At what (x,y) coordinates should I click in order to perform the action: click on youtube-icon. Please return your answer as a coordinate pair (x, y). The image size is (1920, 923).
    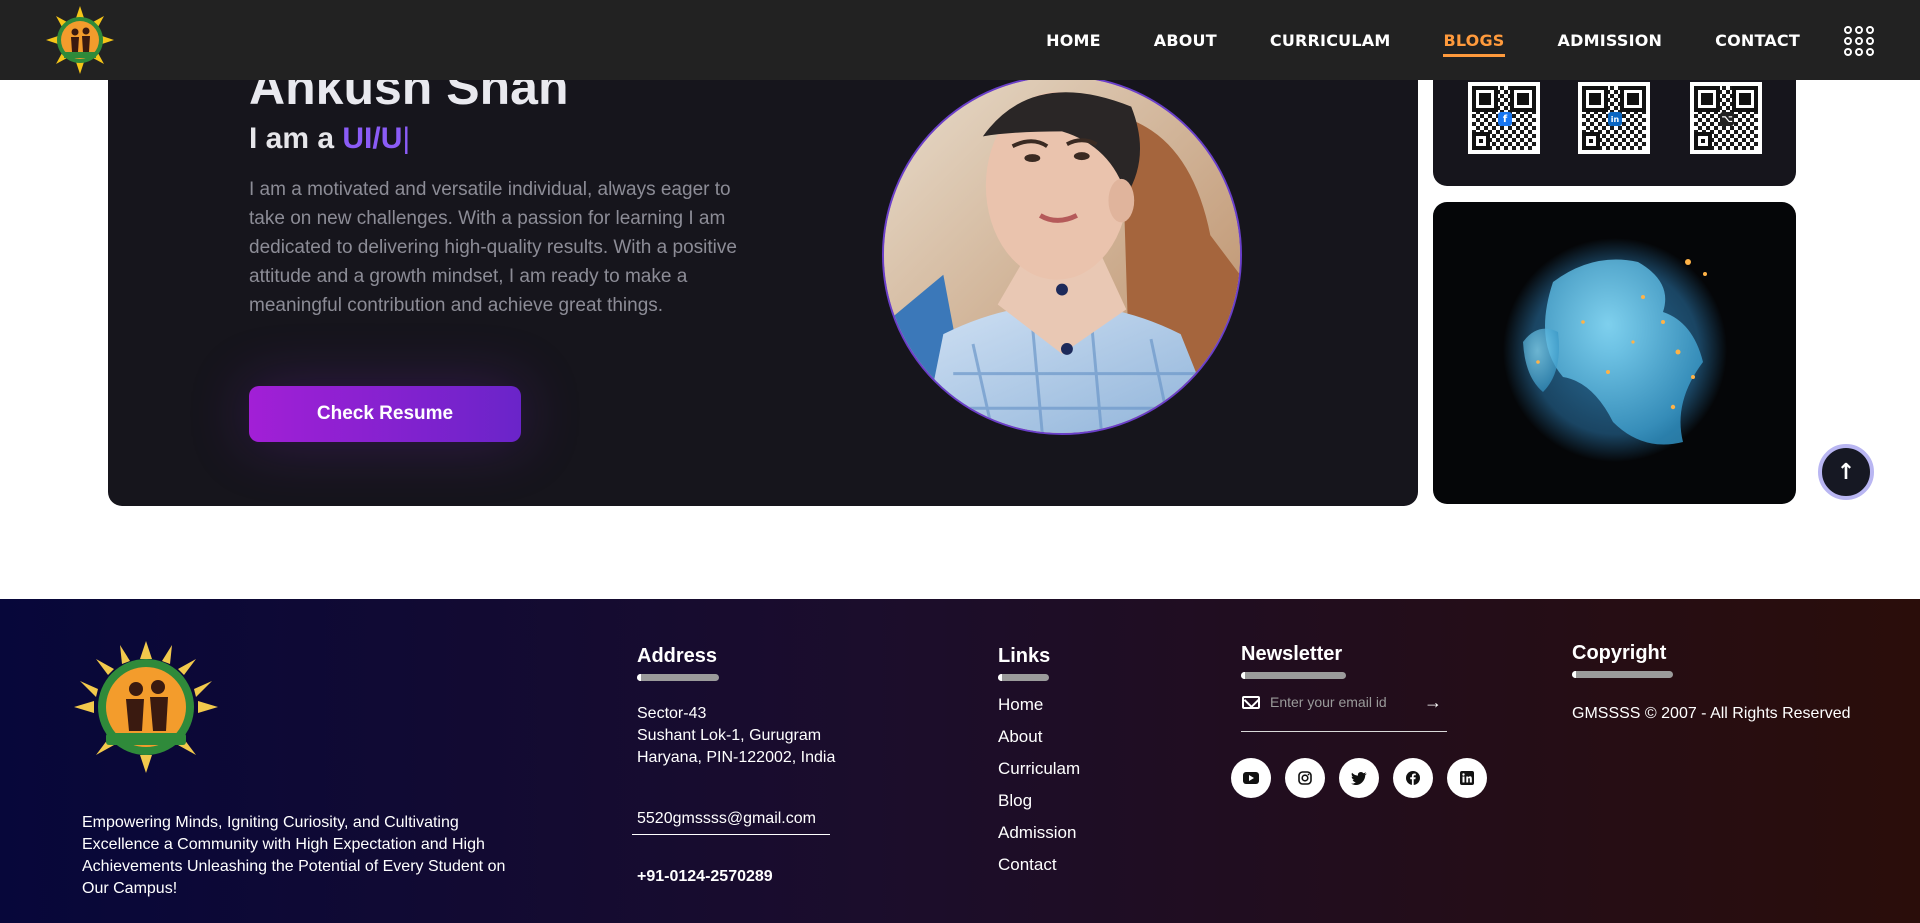
    Looking at the image, I should click on (1251, 778).